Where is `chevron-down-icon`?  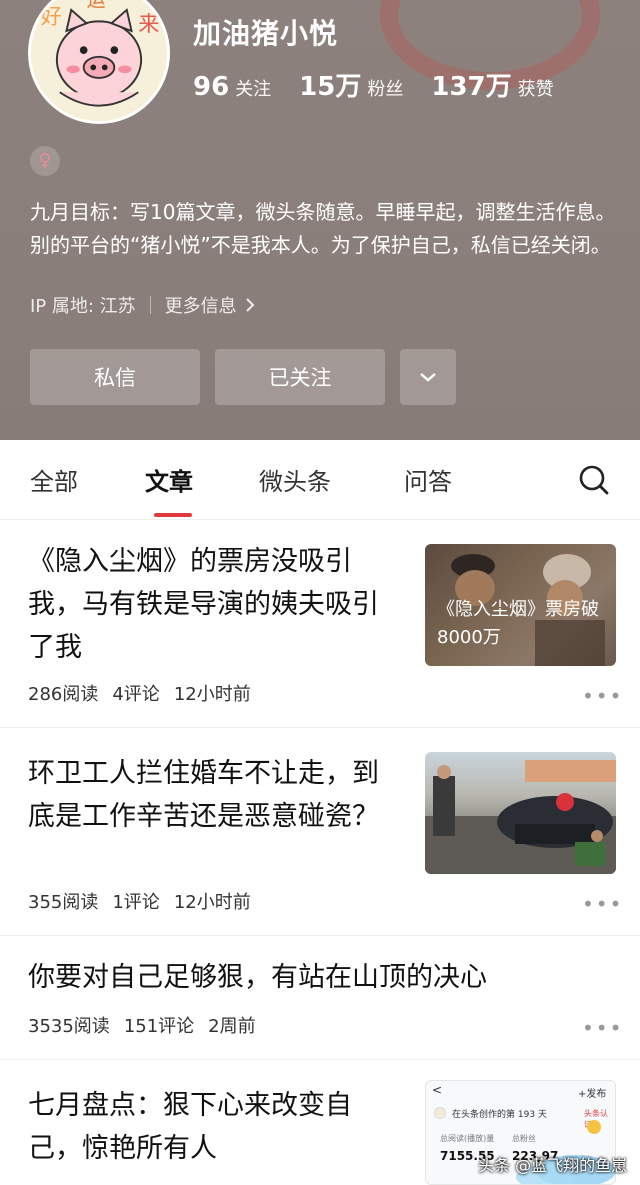
chevron-down-icon is located at coordinates (428, 377).